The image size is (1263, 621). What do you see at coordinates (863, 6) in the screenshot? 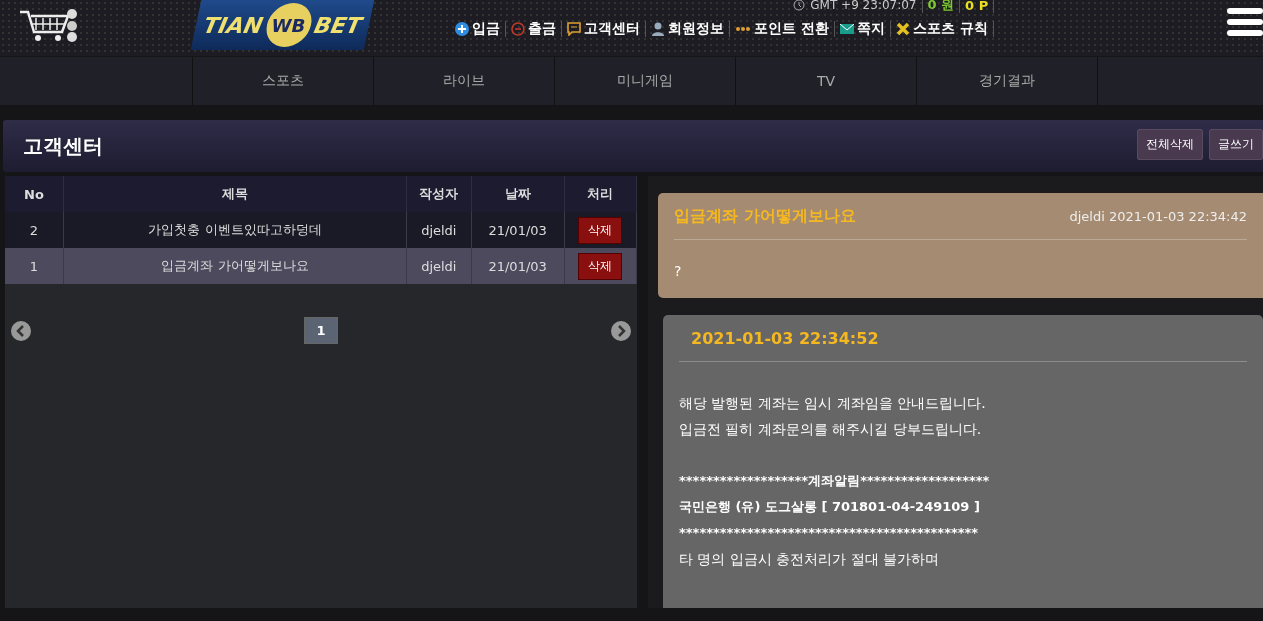
I see `clock-text: GMT +9 23:07:07` at bounding box center [863, 6].